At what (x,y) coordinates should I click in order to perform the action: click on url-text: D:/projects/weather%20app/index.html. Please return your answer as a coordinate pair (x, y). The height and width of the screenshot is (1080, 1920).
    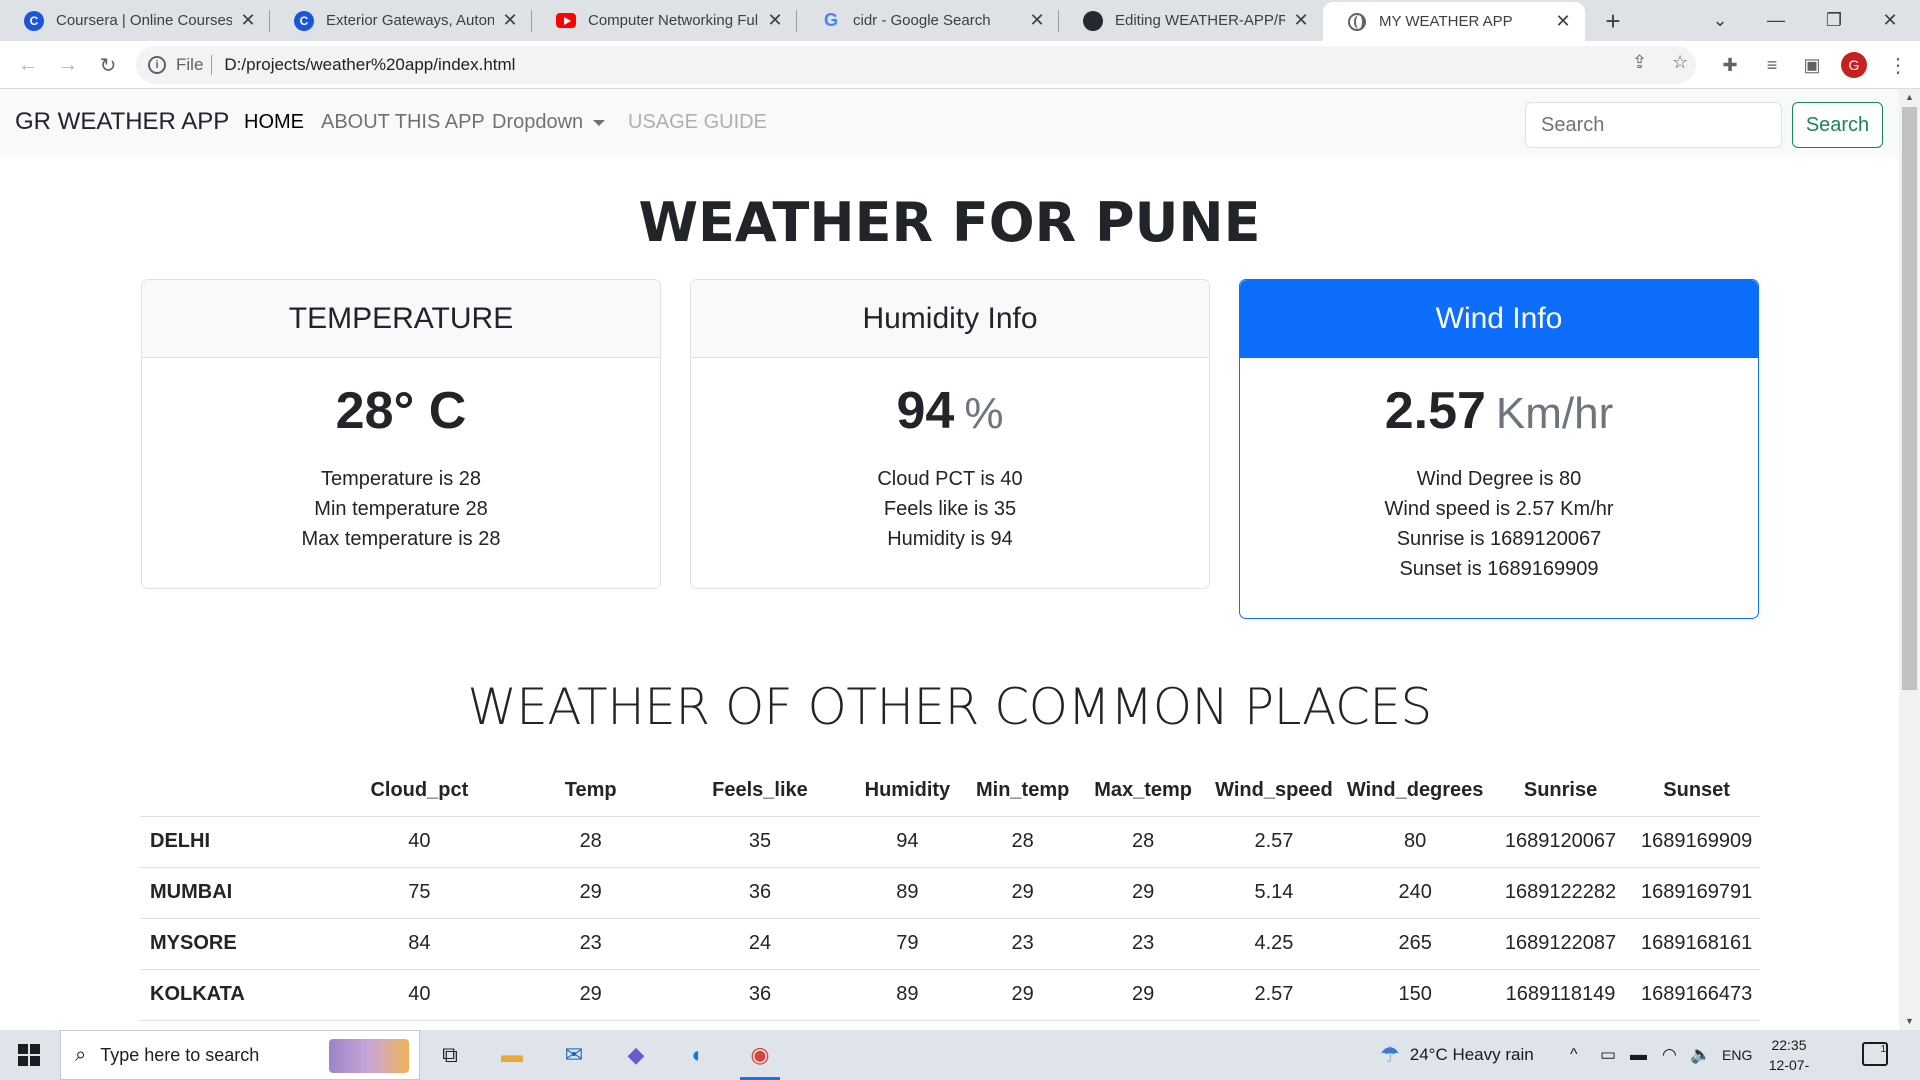
    Looking at the image, I should click on (369, 65).